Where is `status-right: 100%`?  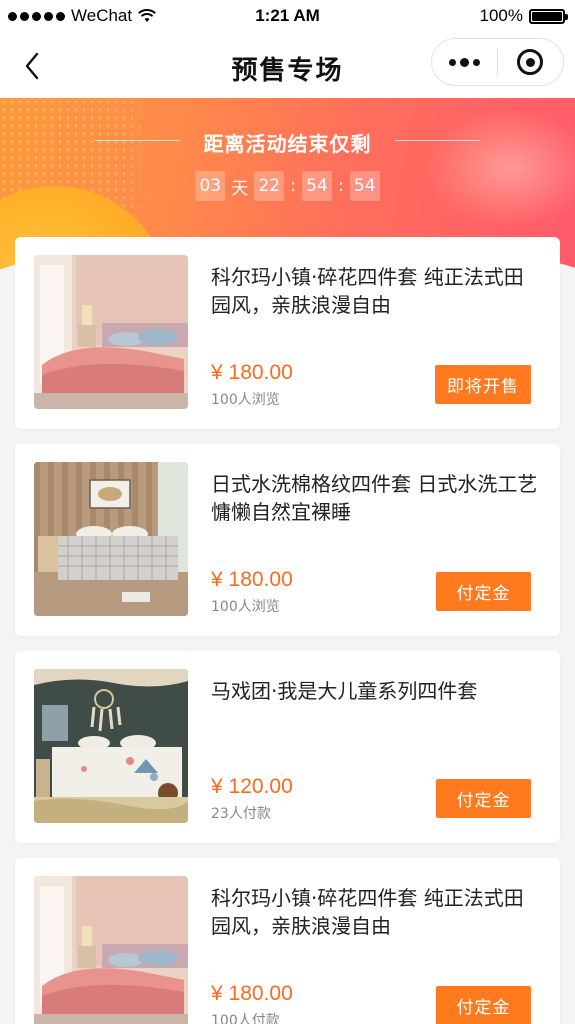
status-right: 100% is located at coordinates (523, 16).